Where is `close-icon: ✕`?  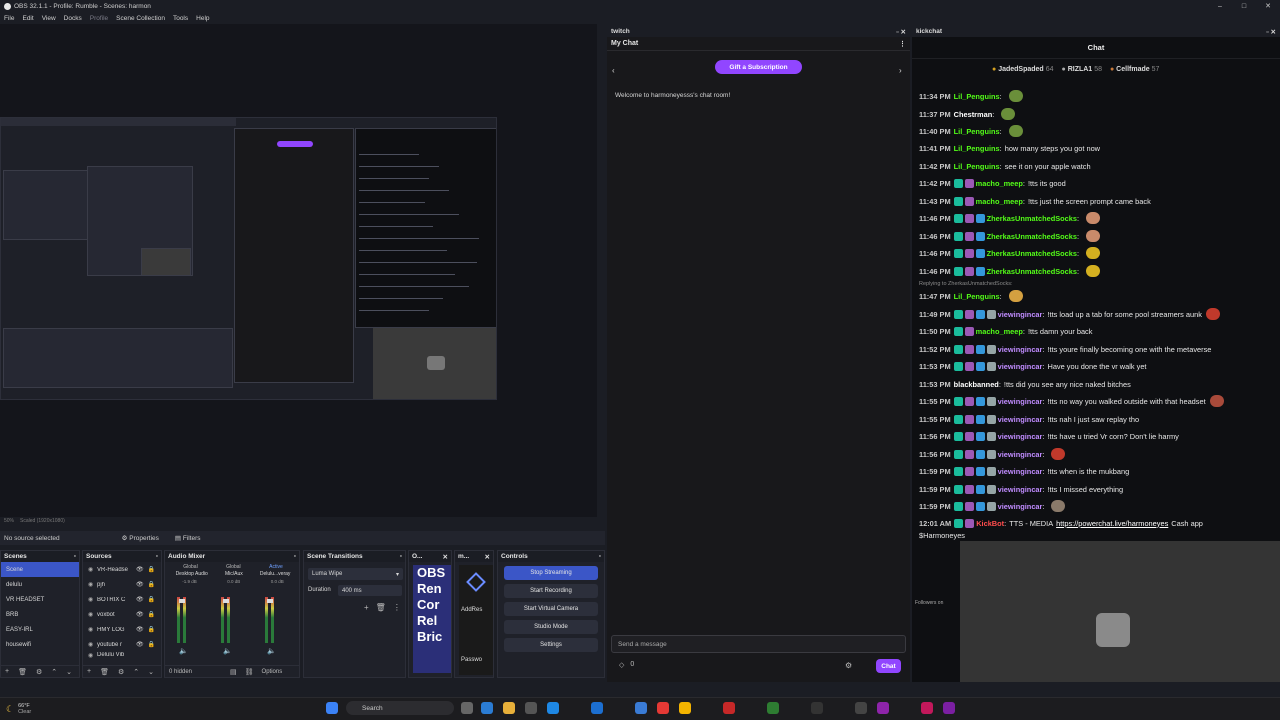
close-icon: ✕ is located at coordinates (445, 557).